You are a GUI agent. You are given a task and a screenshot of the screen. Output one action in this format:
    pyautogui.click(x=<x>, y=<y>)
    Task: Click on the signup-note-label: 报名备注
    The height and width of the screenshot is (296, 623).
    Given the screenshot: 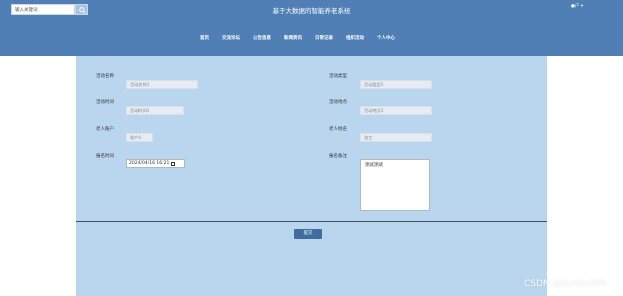 What is the action you would take?
    pyautogui.click(x=338, y=156)
    